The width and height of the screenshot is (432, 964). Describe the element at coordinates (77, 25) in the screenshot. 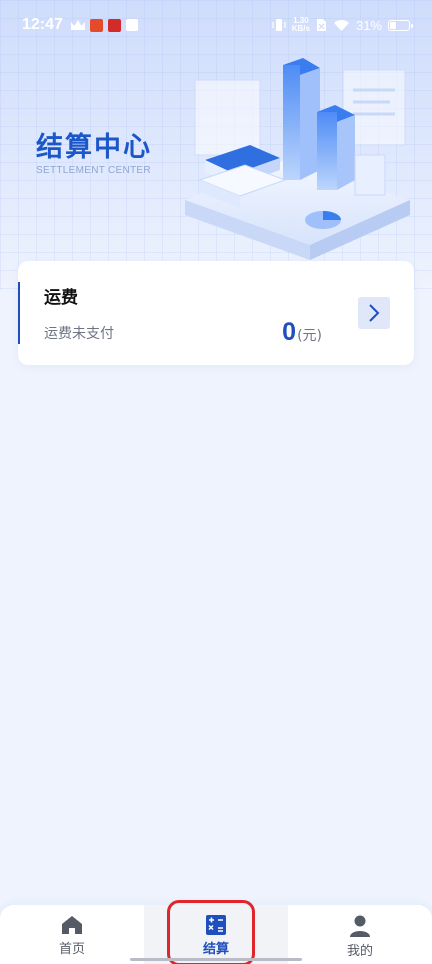

I see `crown-icon` at that location.